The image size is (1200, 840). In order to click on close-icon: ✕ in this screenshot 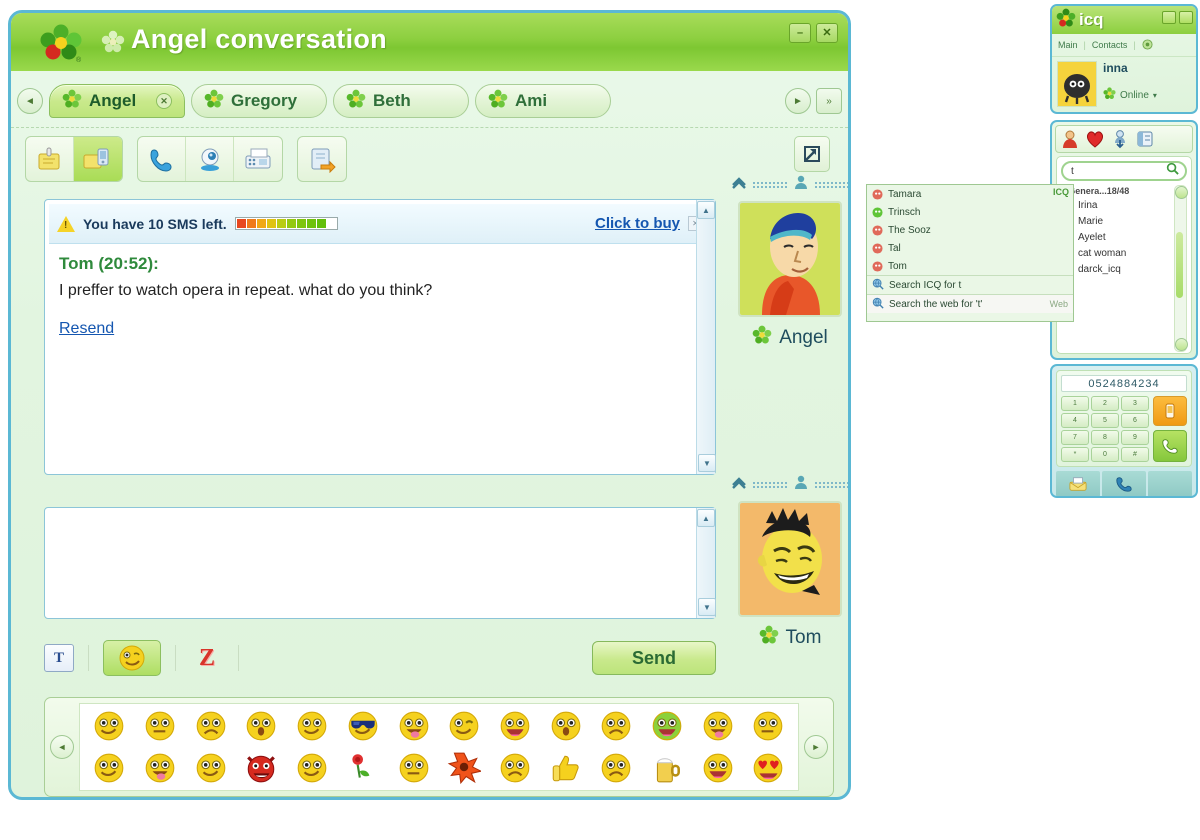, I will do `click(827, 33)`.